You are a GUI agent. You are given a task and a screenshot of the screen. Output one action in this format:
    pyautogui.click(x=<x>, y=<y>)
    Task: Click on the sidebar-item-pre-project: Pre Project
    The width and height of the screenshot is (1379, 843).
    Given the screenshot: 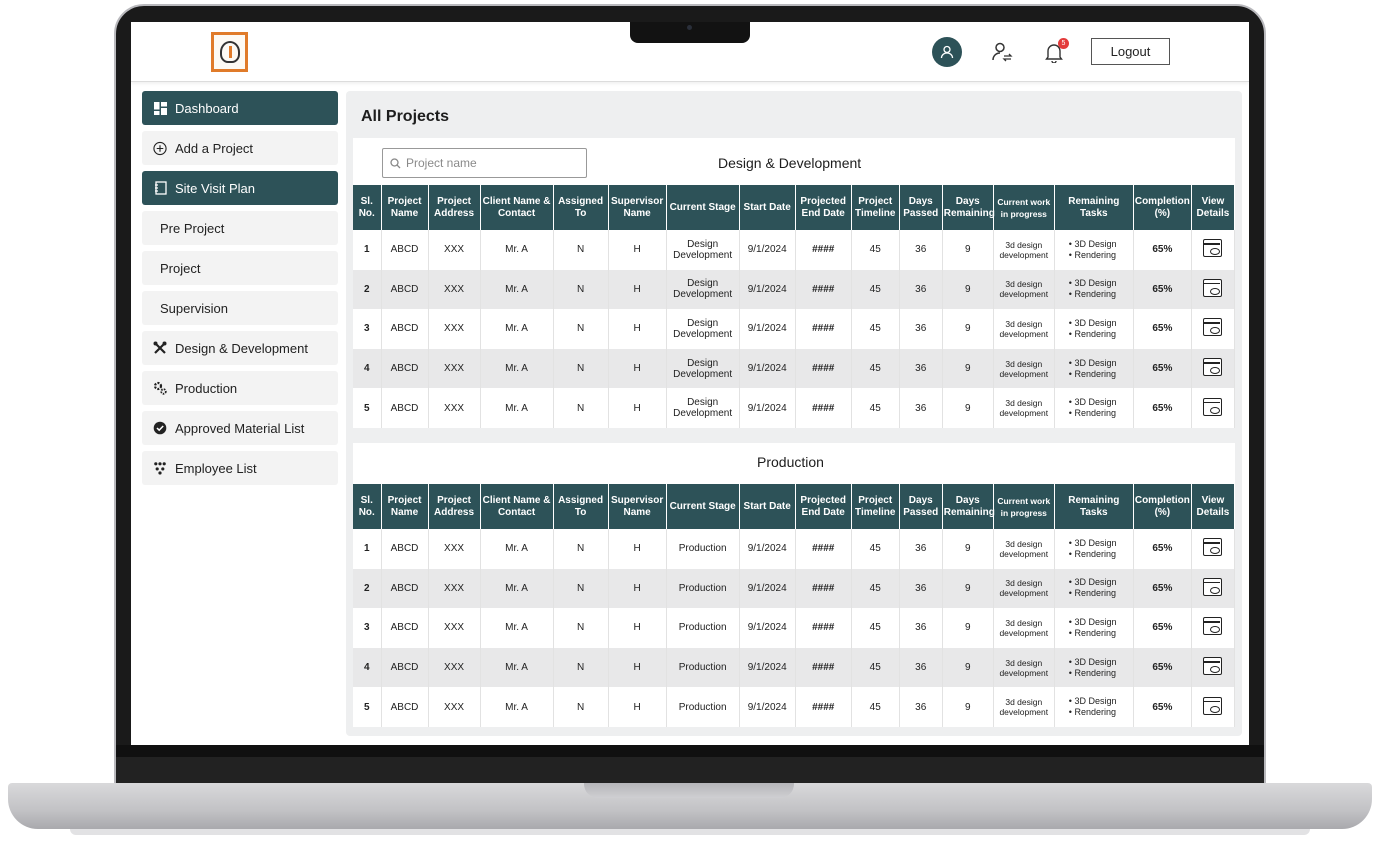 What is the action you would take?
    pyautogui.click(x=240, y=228)
    